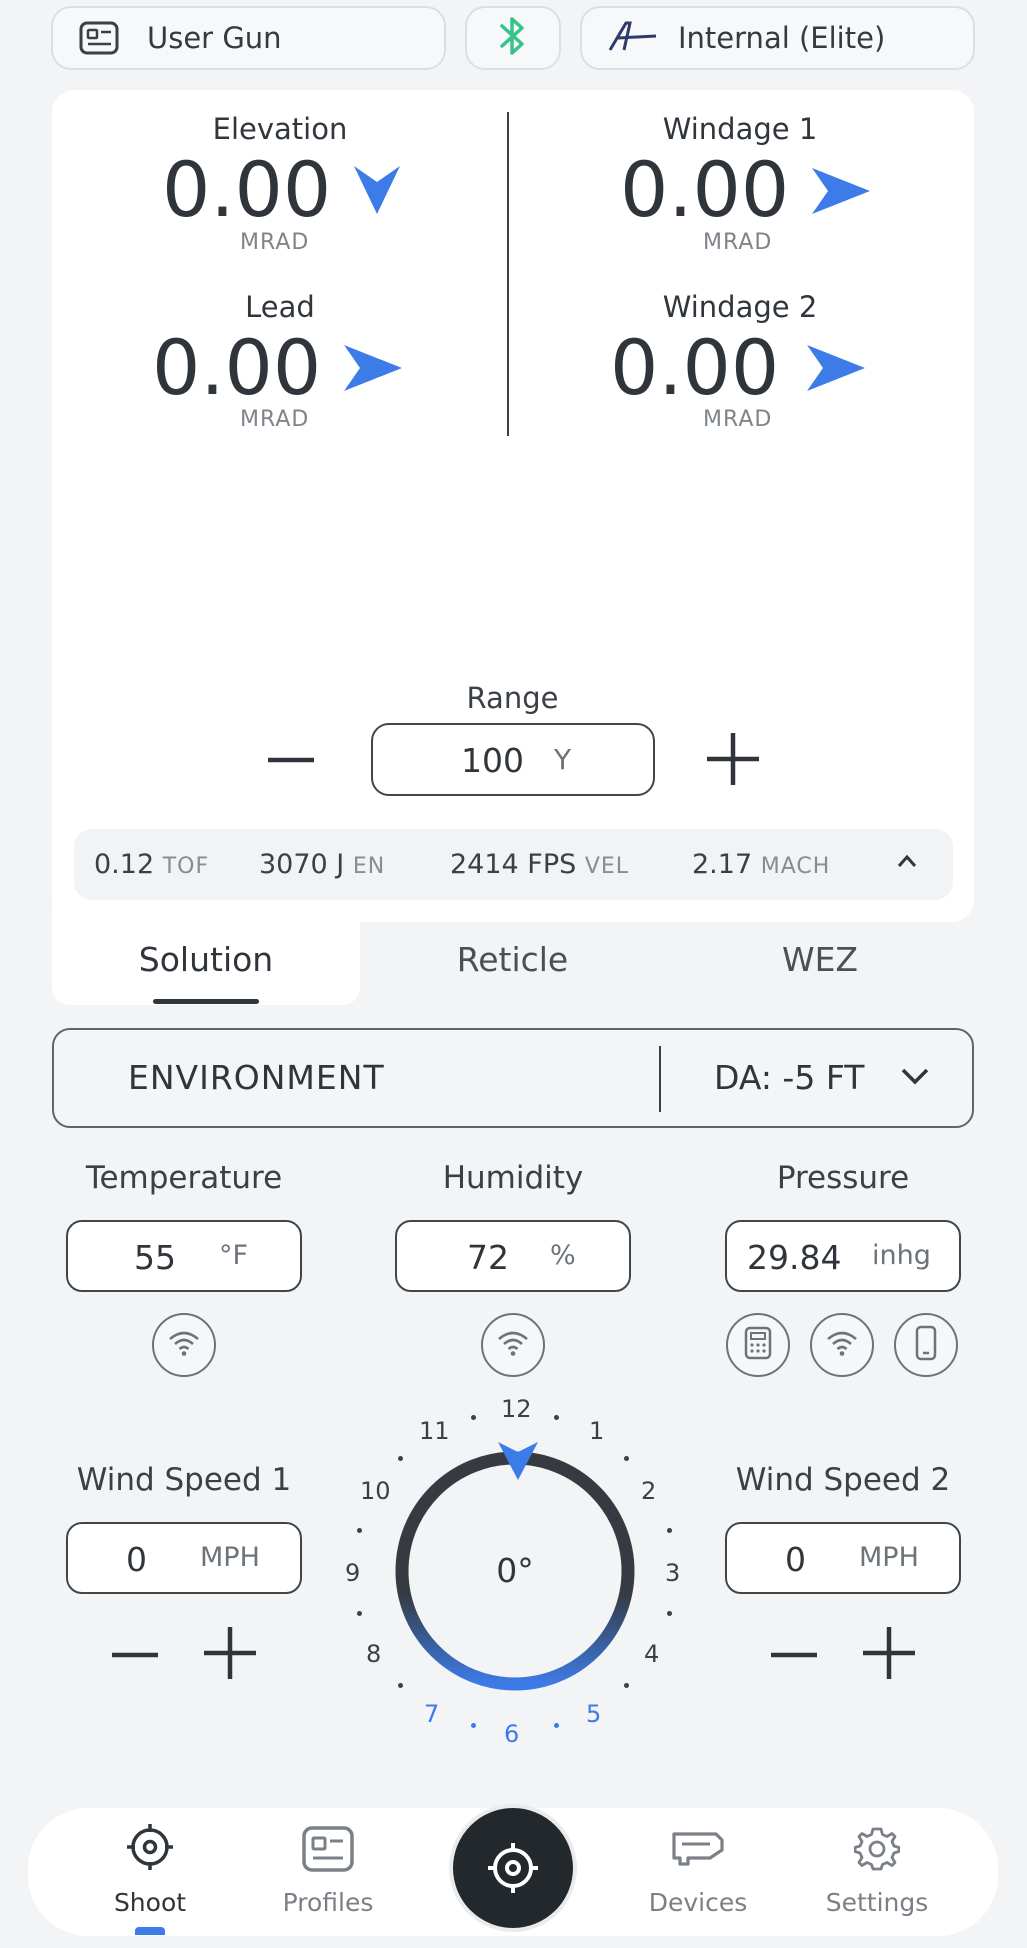  What do you see at coordinates (843, 1480) in the screenshot?
I see `wind-speed2-label: Wind Speed 2` at bounding box center [843, 1480].